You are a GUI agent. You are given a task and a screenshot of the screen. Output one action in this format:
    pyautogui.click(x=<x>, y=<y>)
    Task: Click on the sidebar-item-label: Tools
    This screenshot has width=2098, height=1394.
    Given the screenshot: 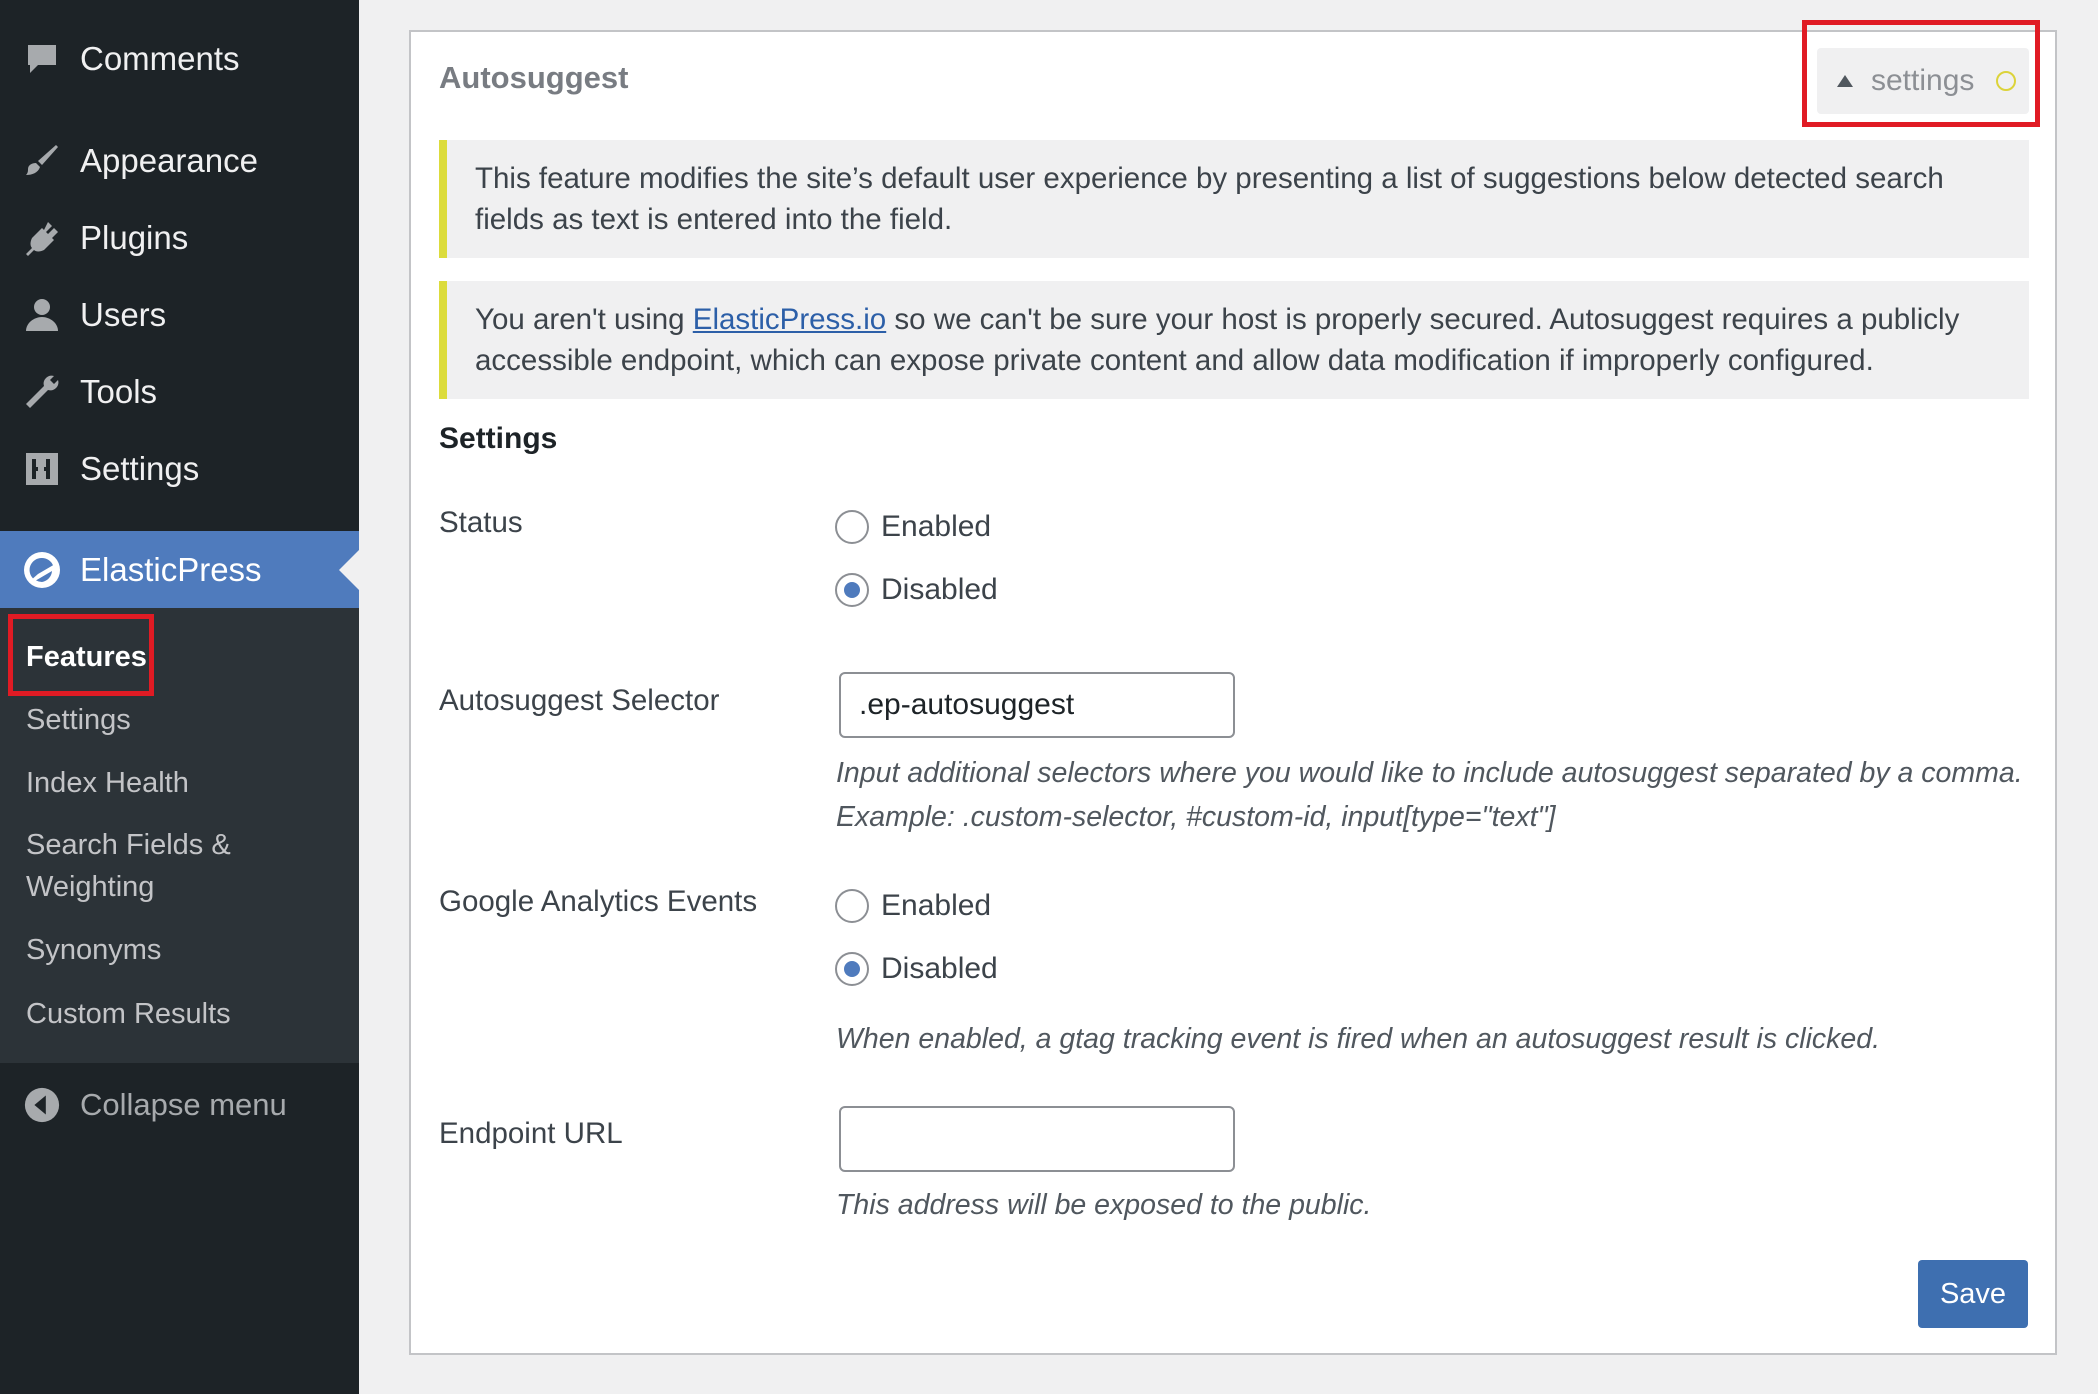 What is the action you would take?
    pyautogui.click(x=119, y=391)
    